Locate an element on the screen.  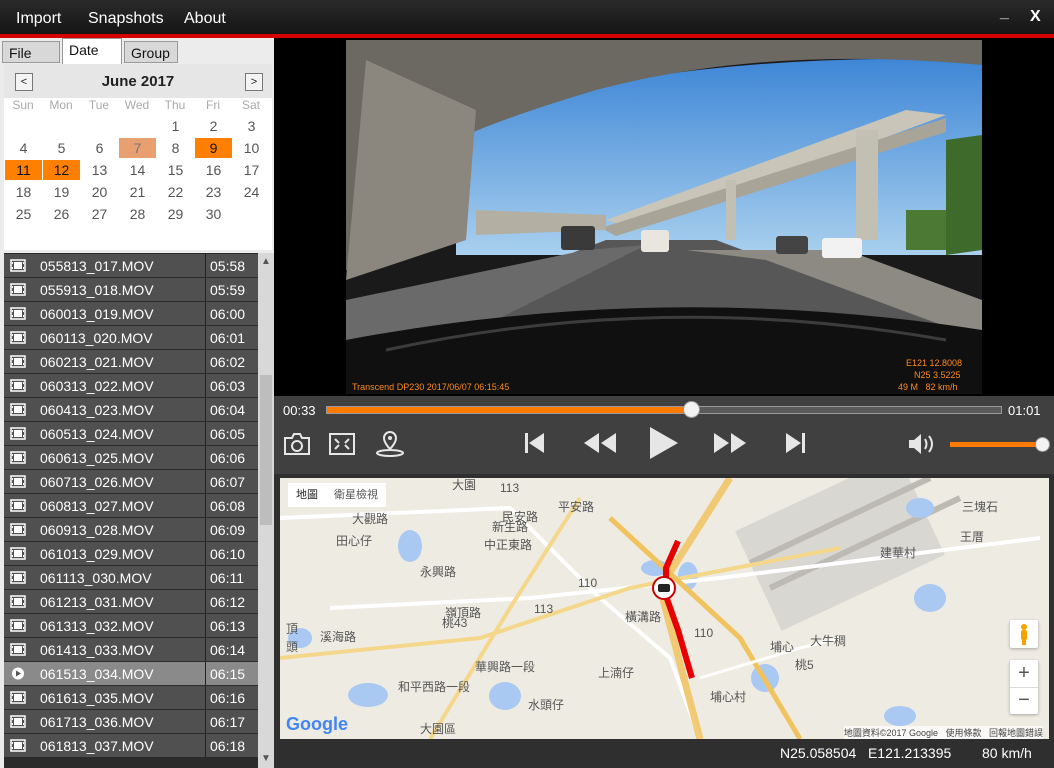
file-row: 055813_017.MOV 05:58 is located at coordinates (131, 265).